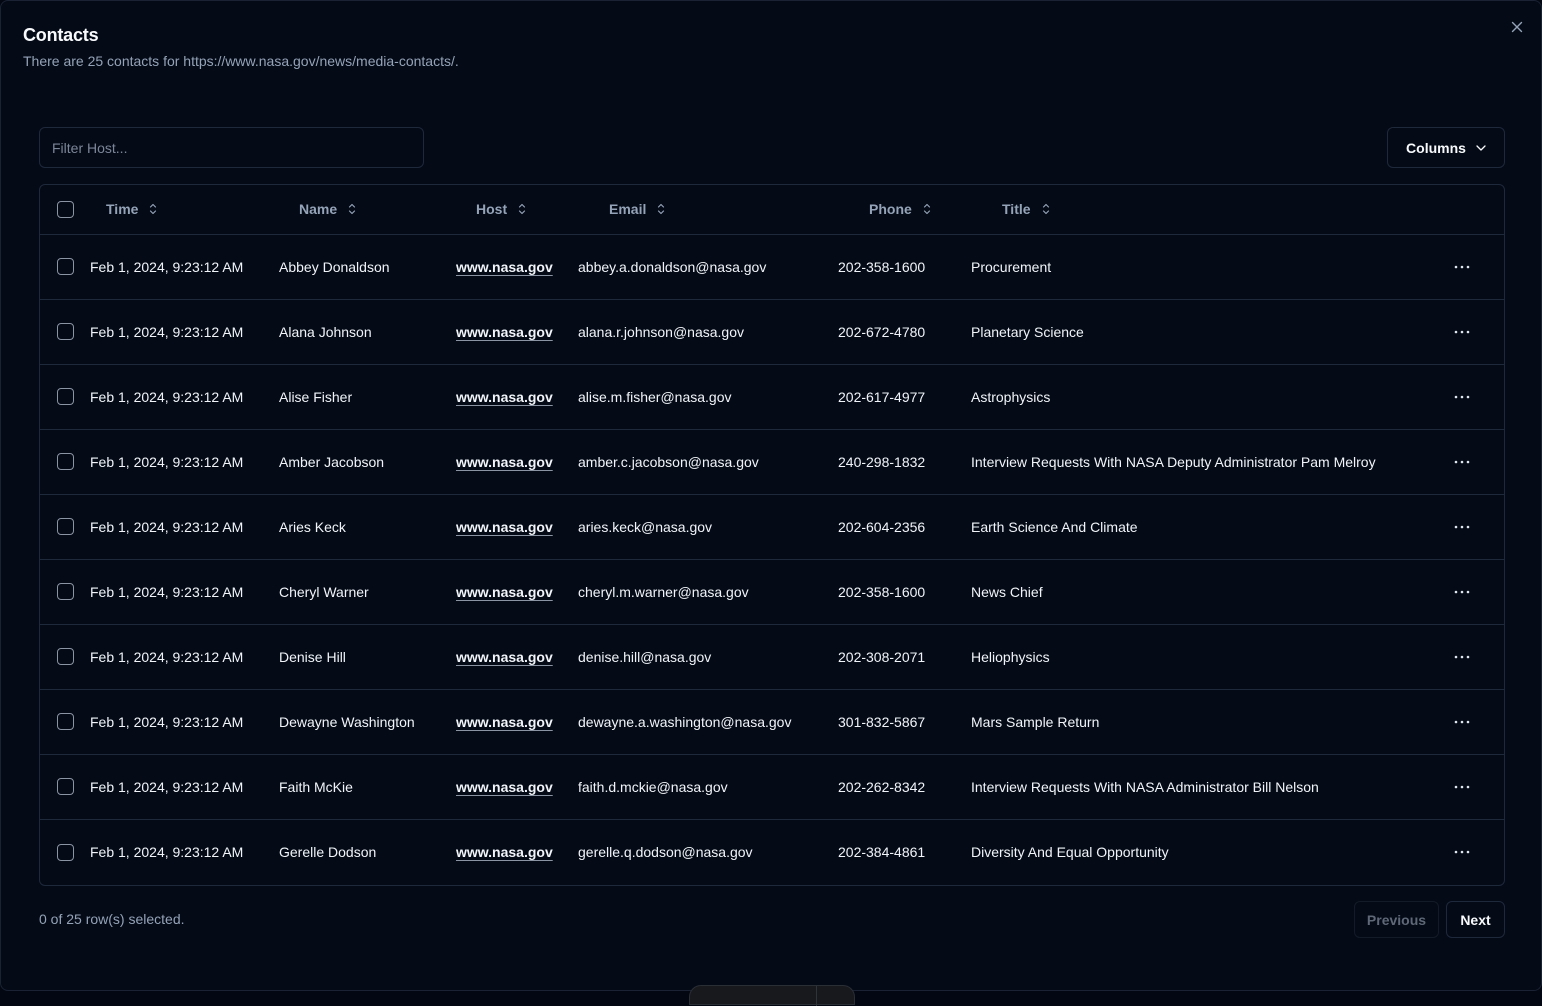 The image size is (1542, 1006). What do you see at coordinates (1070, 851) in the screenshot?
I see `cell-title: Diversity And Equal Opportunity` at bounding box center [1070, 851].